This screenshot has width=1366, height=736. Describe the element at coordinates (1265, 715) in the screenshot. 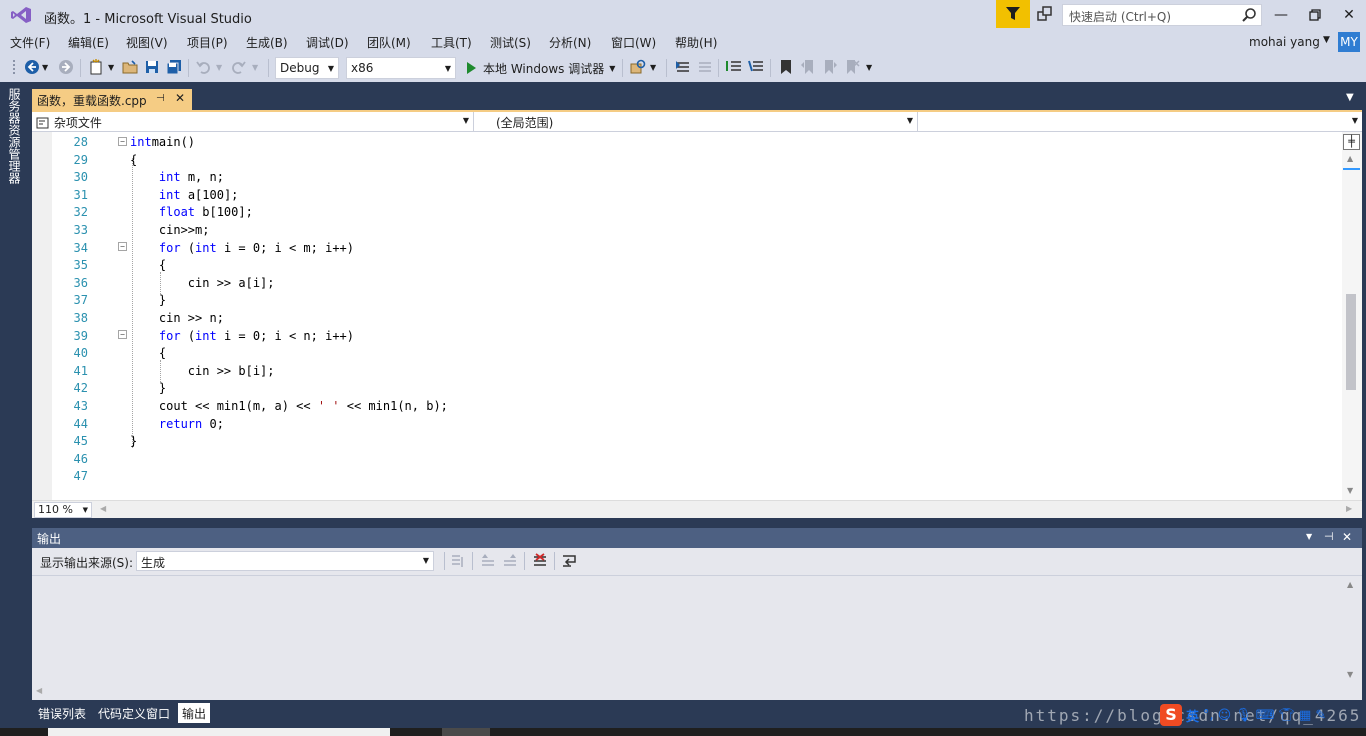

I see `ime-keyboard-icon: ⌨` at that location.